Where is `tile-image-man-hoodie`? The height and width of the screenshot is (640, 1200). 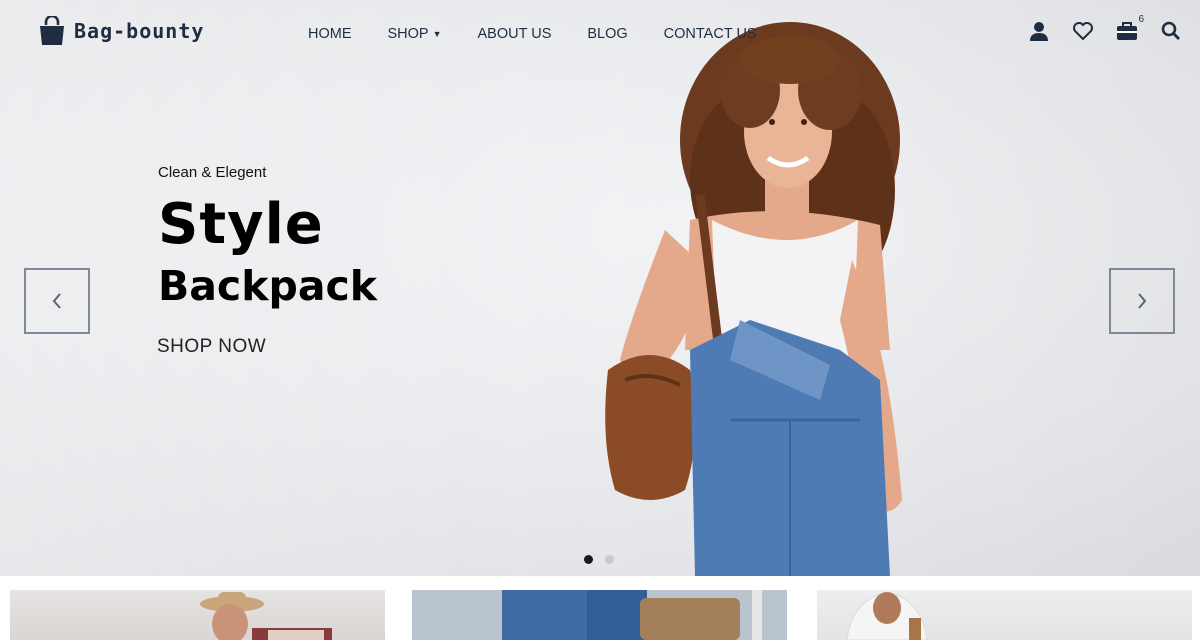
tile-image-man-hoodie is located at coordinates (887, 615).